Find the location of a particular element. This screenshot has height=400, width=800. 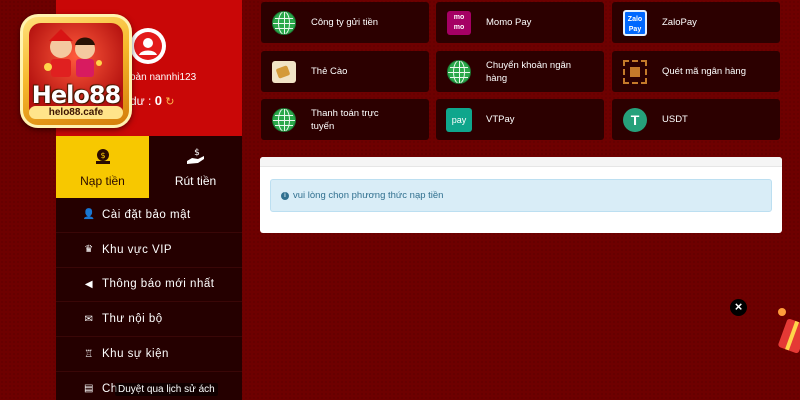

payment-label: ZaloPay is located at coordinates (679, 22).